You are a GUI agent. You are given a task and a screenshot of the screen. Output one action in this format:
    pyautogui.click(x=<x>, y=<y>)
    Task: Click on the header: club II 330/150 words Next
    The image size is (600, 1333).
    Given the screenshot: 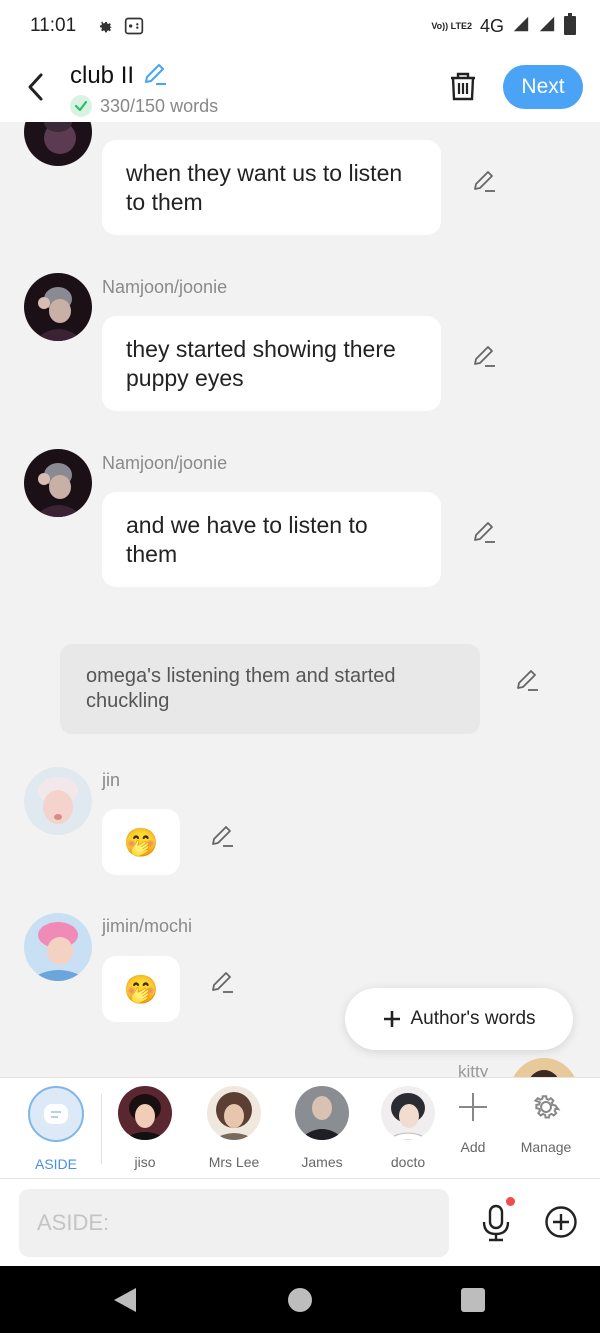 What is the action you would take?
    pyautogui.click(x=300, y=87)
    